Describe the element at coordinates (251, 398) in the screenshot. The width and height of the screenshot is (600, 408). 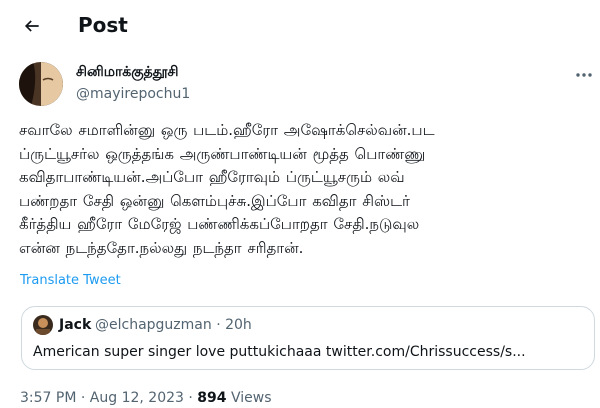
I see `views-label: Views` at that location.